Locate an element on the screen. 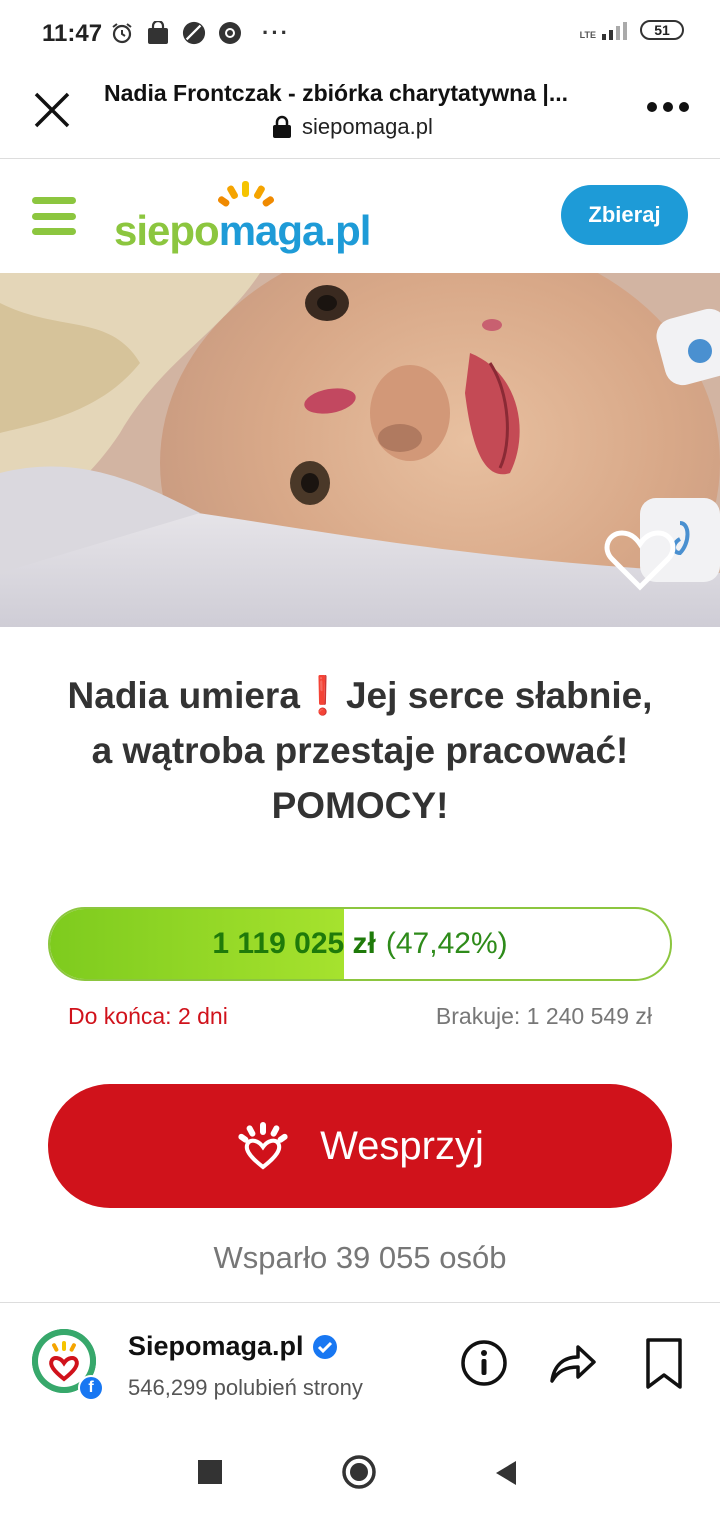  status-time: 11:47 is located at coordinates (72, 33).